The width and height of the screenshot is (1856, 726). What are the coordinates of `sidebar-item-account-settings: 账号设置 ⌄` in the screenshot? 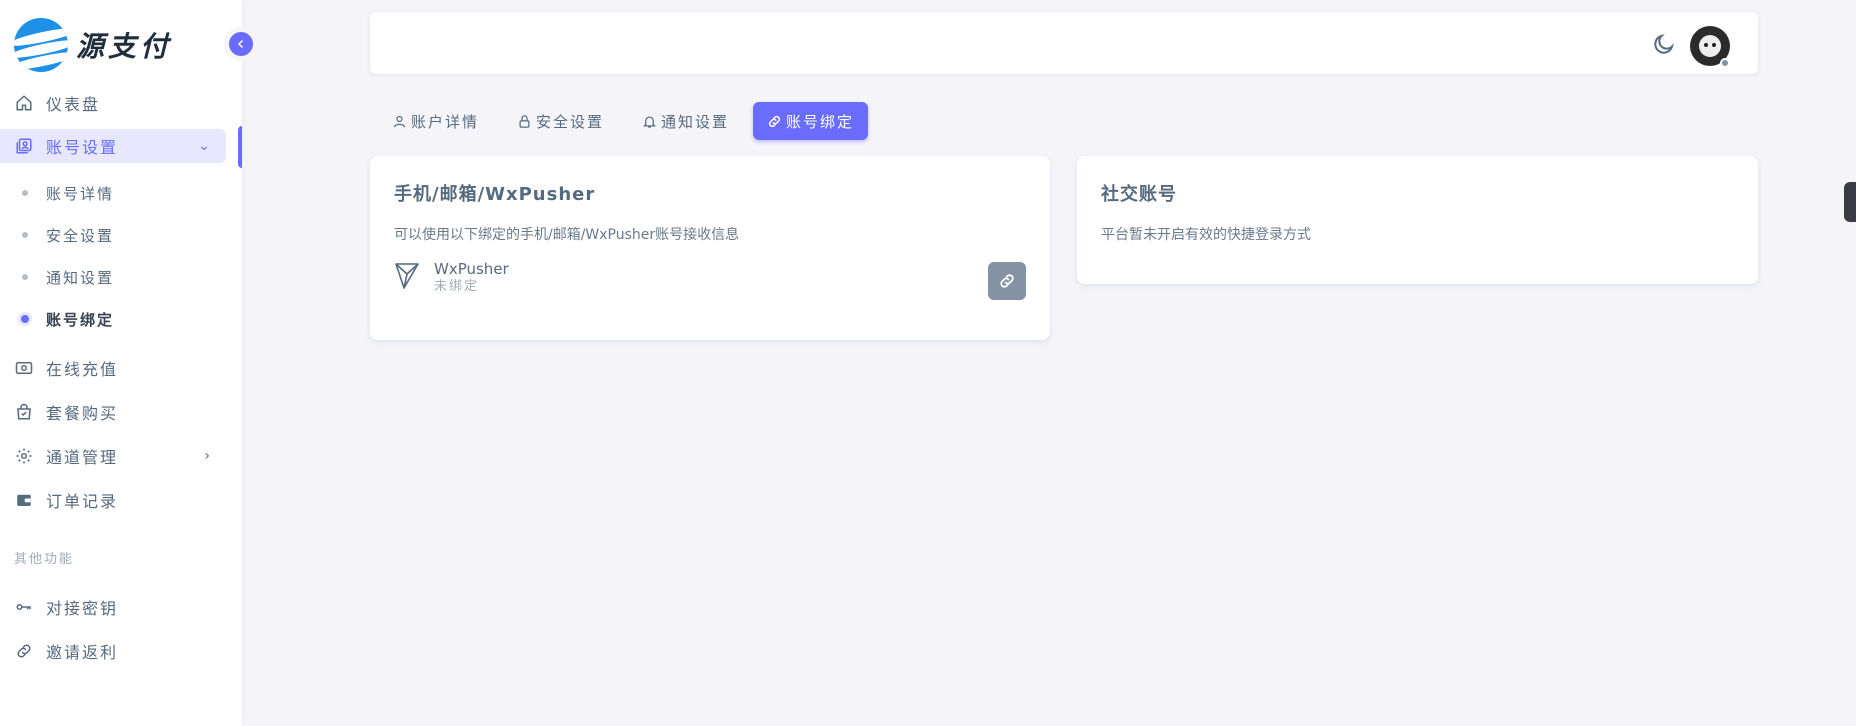 It's located at (113, 146).